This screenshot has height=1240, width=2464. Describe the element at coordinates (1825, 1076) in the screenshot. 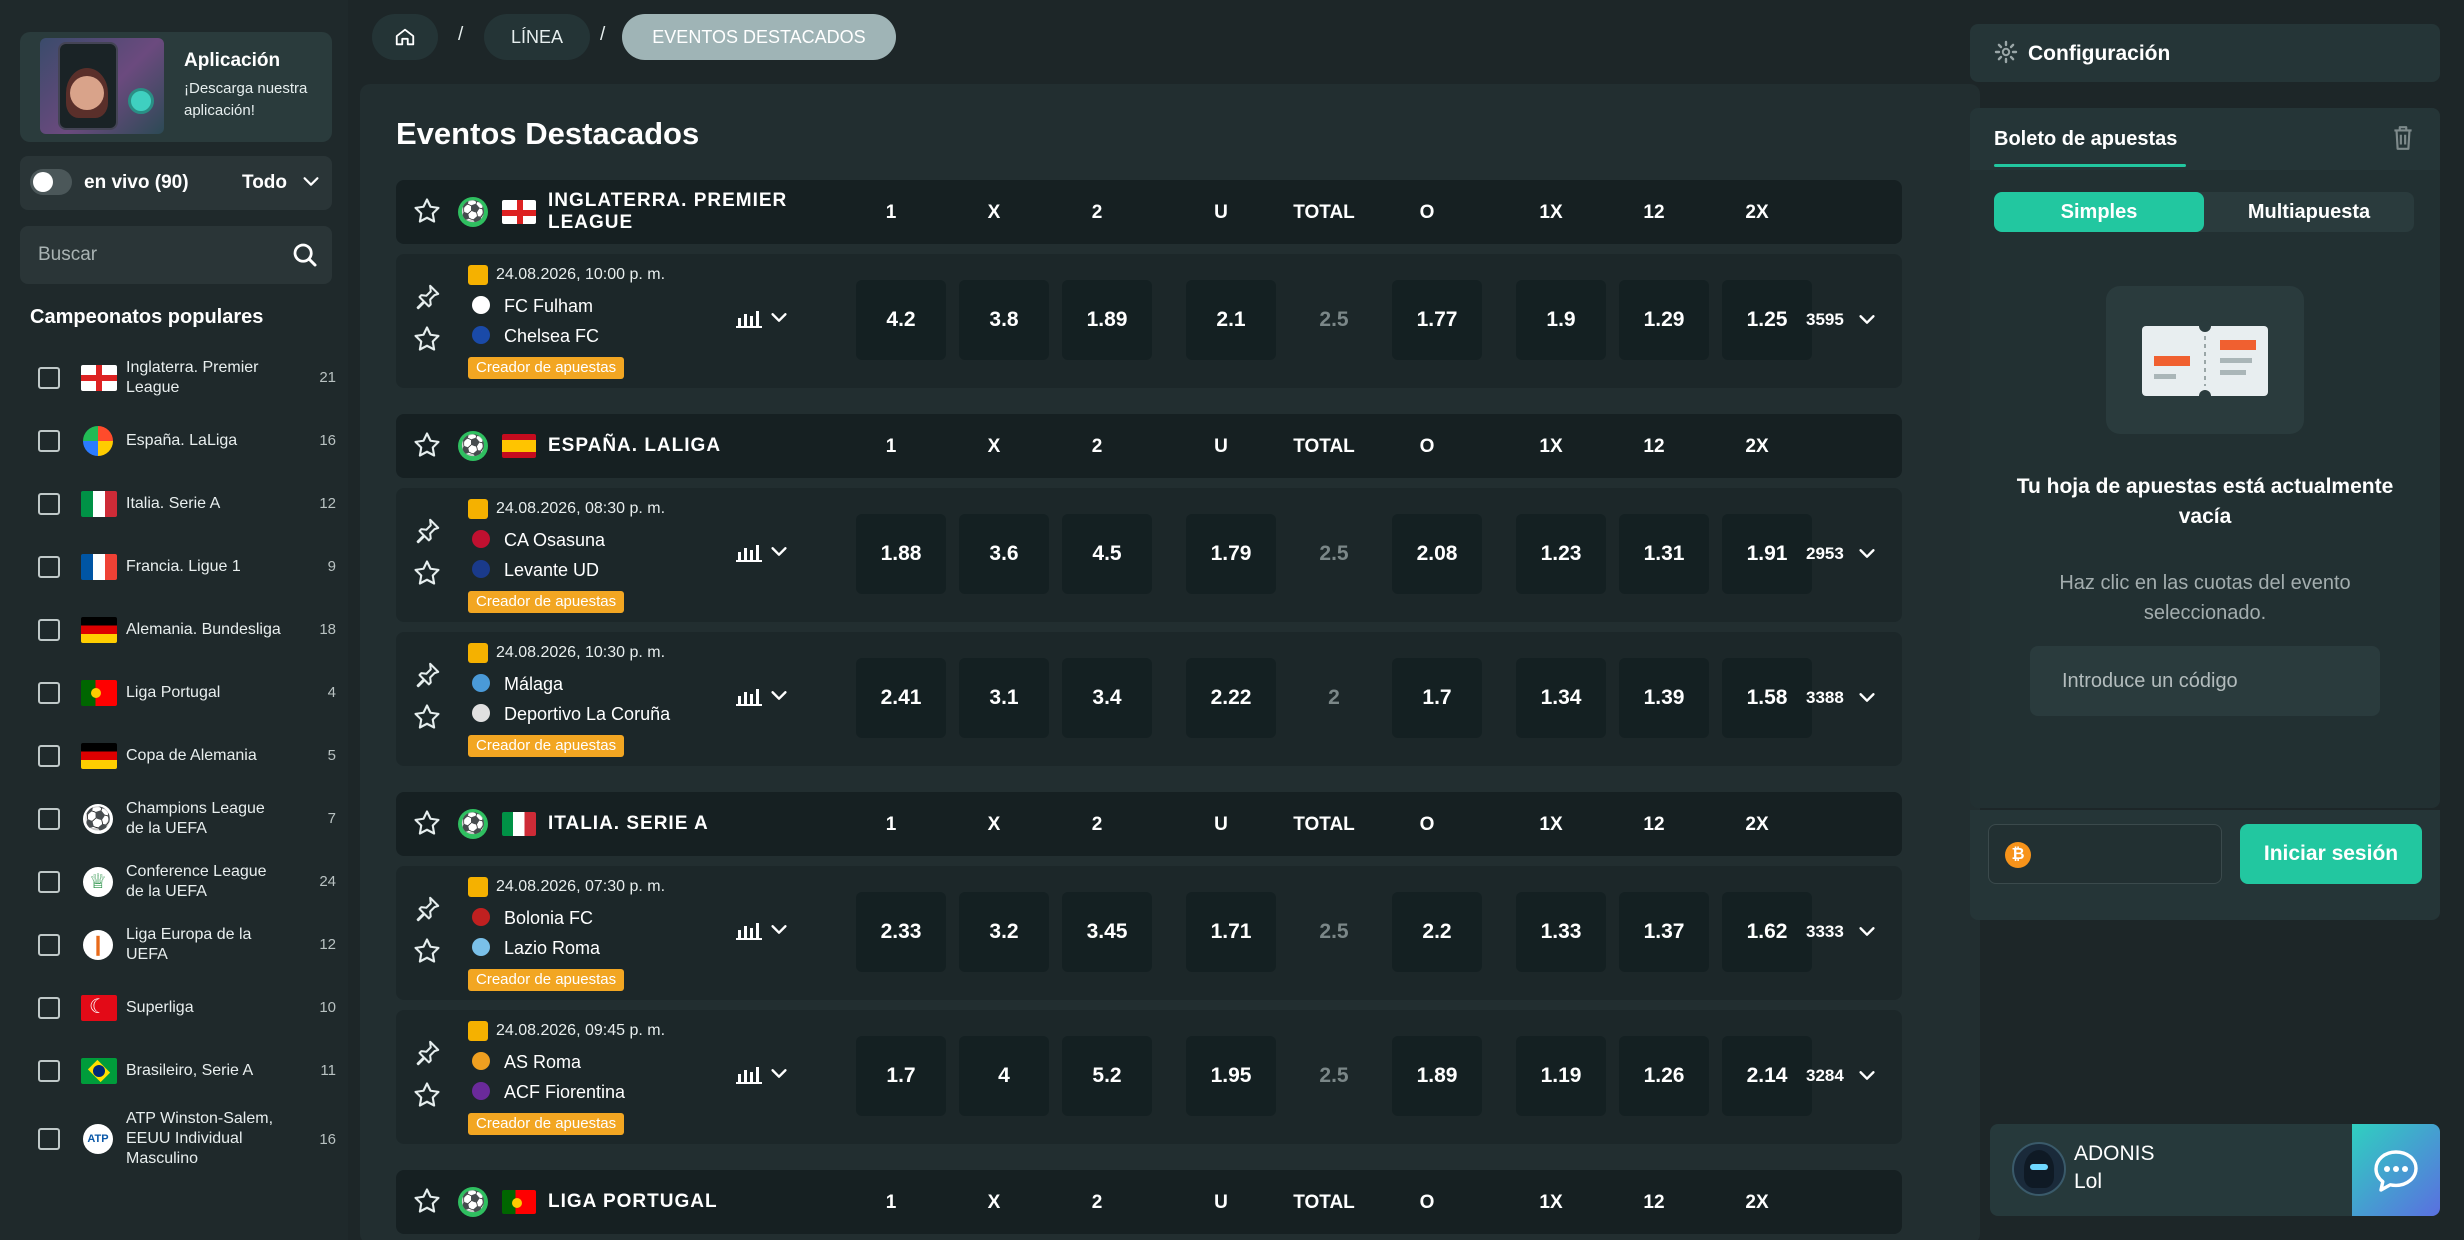

I see `more-markets-count: 3284` at that location.